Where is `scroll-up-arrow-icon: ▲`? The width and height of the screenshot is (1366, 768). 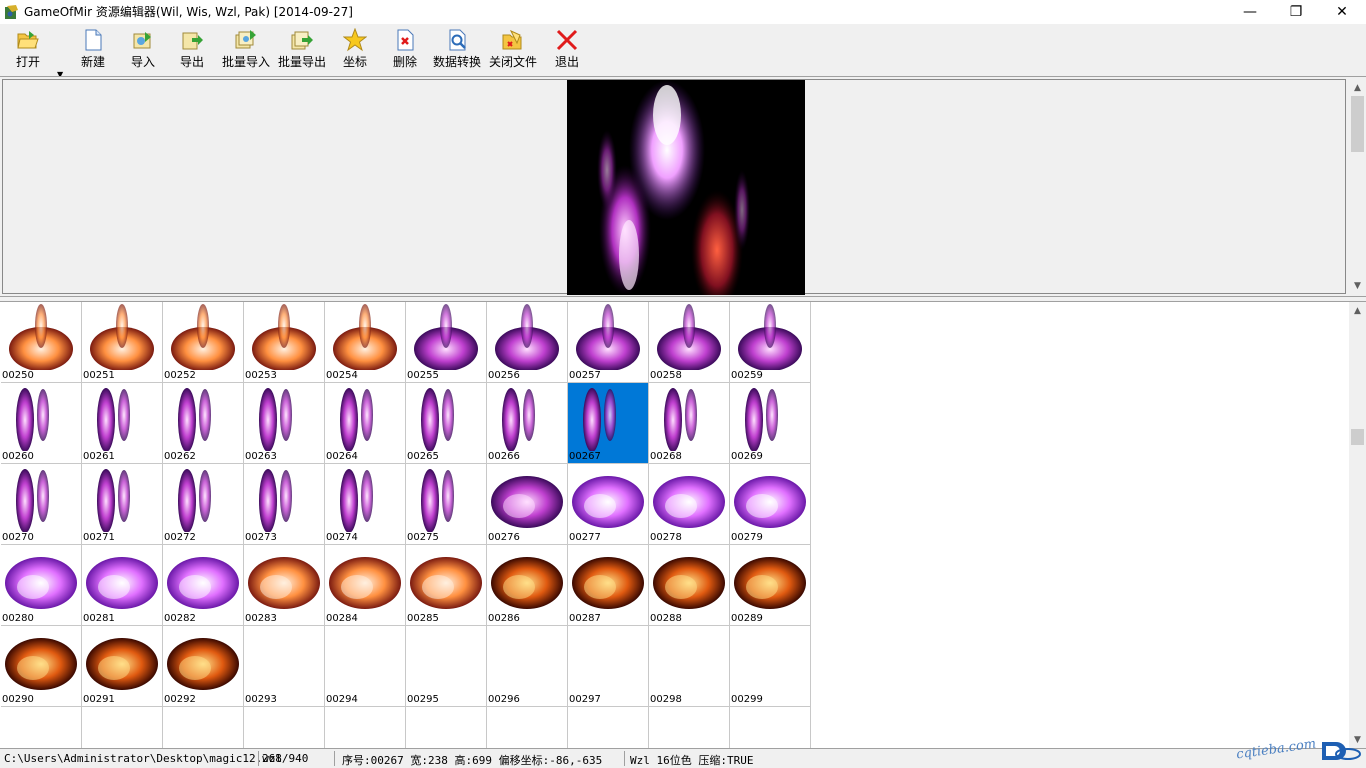
scroll-up-arrow-icon: ▲ is located at coordinates (1357, 87).